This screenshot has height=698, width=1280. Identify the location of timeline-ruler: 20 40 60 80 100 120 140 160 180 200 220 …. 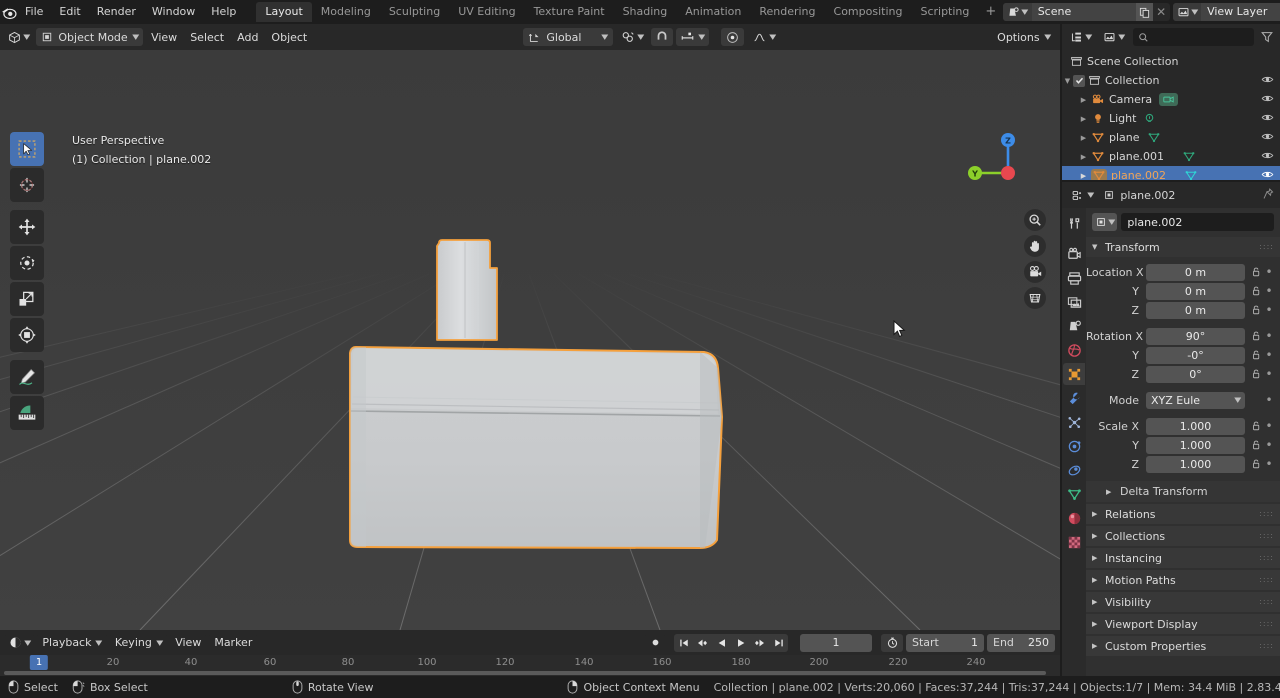
(530, 665).